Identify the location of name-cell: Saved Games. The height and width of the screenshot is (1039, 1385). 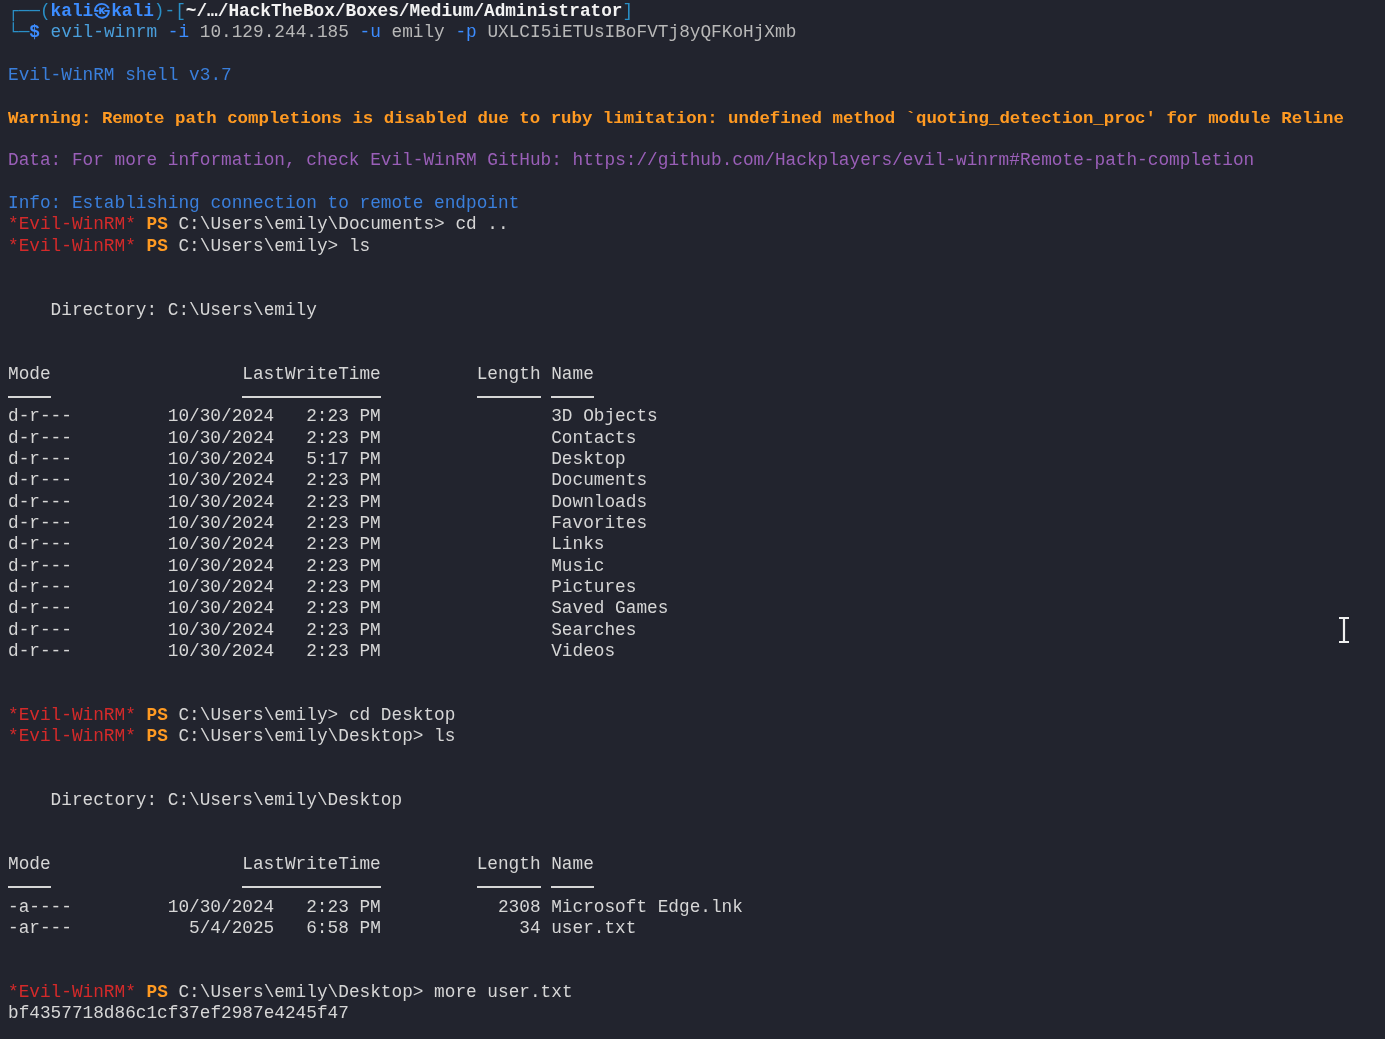
(610, 609).